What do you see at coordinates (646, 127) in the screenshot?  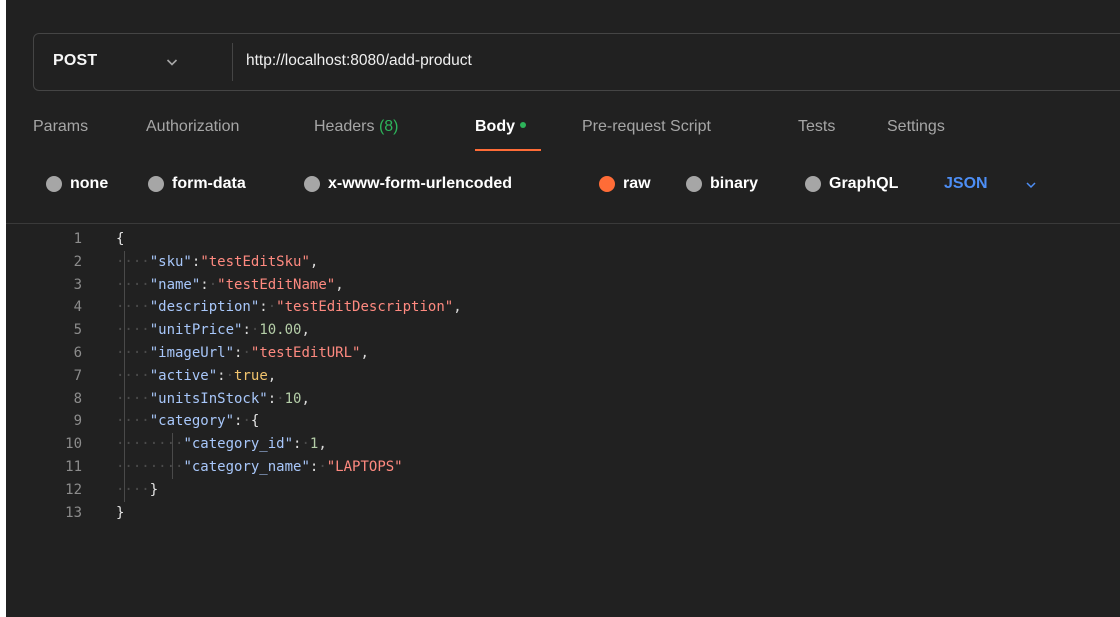 I see `tab-pre-request-script: Pre-request Script` at bounding box center [646, 127].